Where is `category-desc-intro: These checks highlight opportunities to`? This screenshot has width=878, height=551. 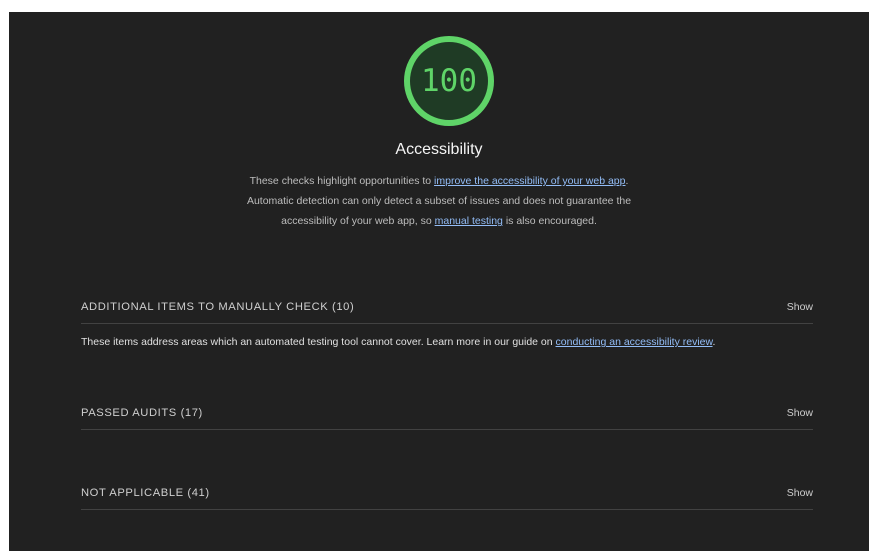
category-desc-intro: These checks highlight opportunities to is located at coordinates (342, 181).